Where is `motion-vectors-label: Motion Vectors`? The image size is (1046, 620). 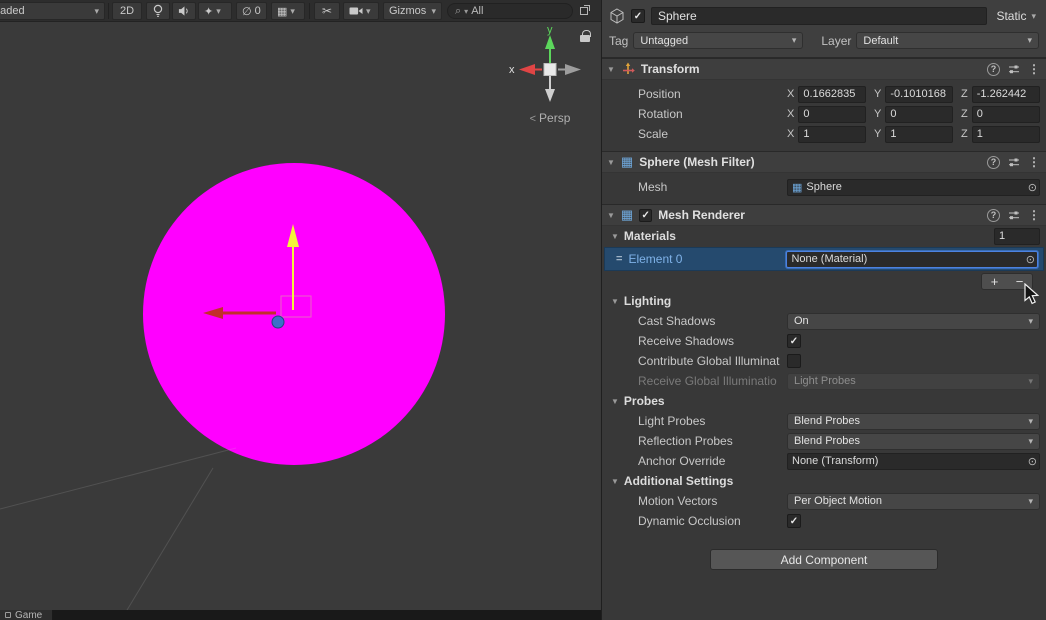
motion-vectors-label: Motion Vectors is located at coordinates (712, 501).